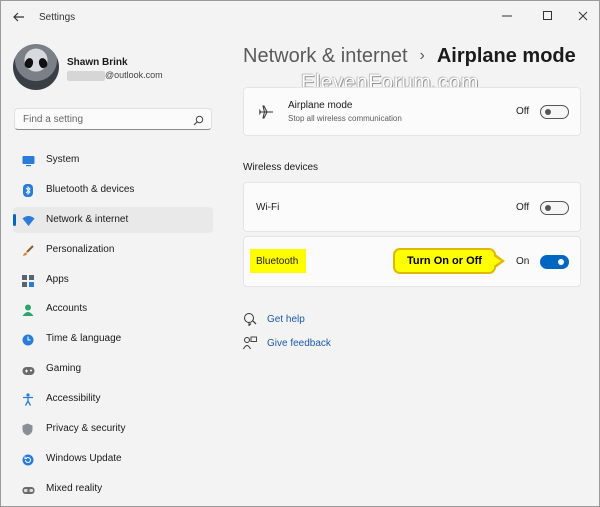  Describe the element at coordinates (250, 343) in the screenshot. I see `feedback-icon` at that location.